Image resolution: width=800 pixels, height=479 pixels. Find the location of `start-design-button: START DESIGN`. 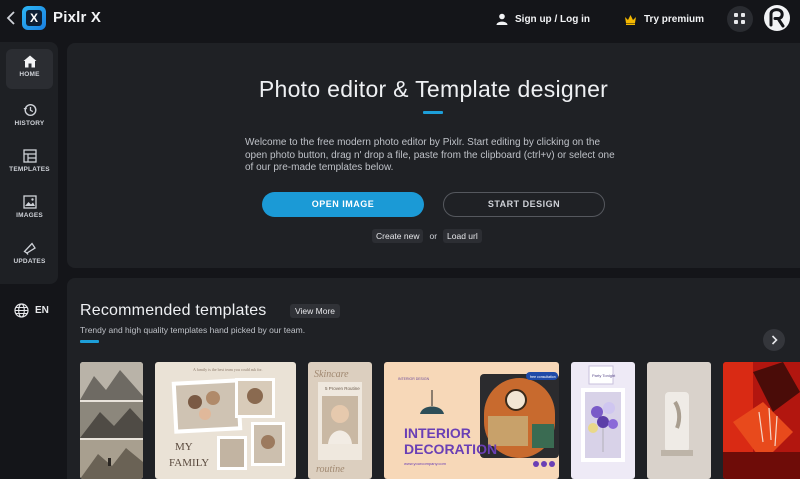

start-design-button: START DESIGN is located at coordinates (524, 204).